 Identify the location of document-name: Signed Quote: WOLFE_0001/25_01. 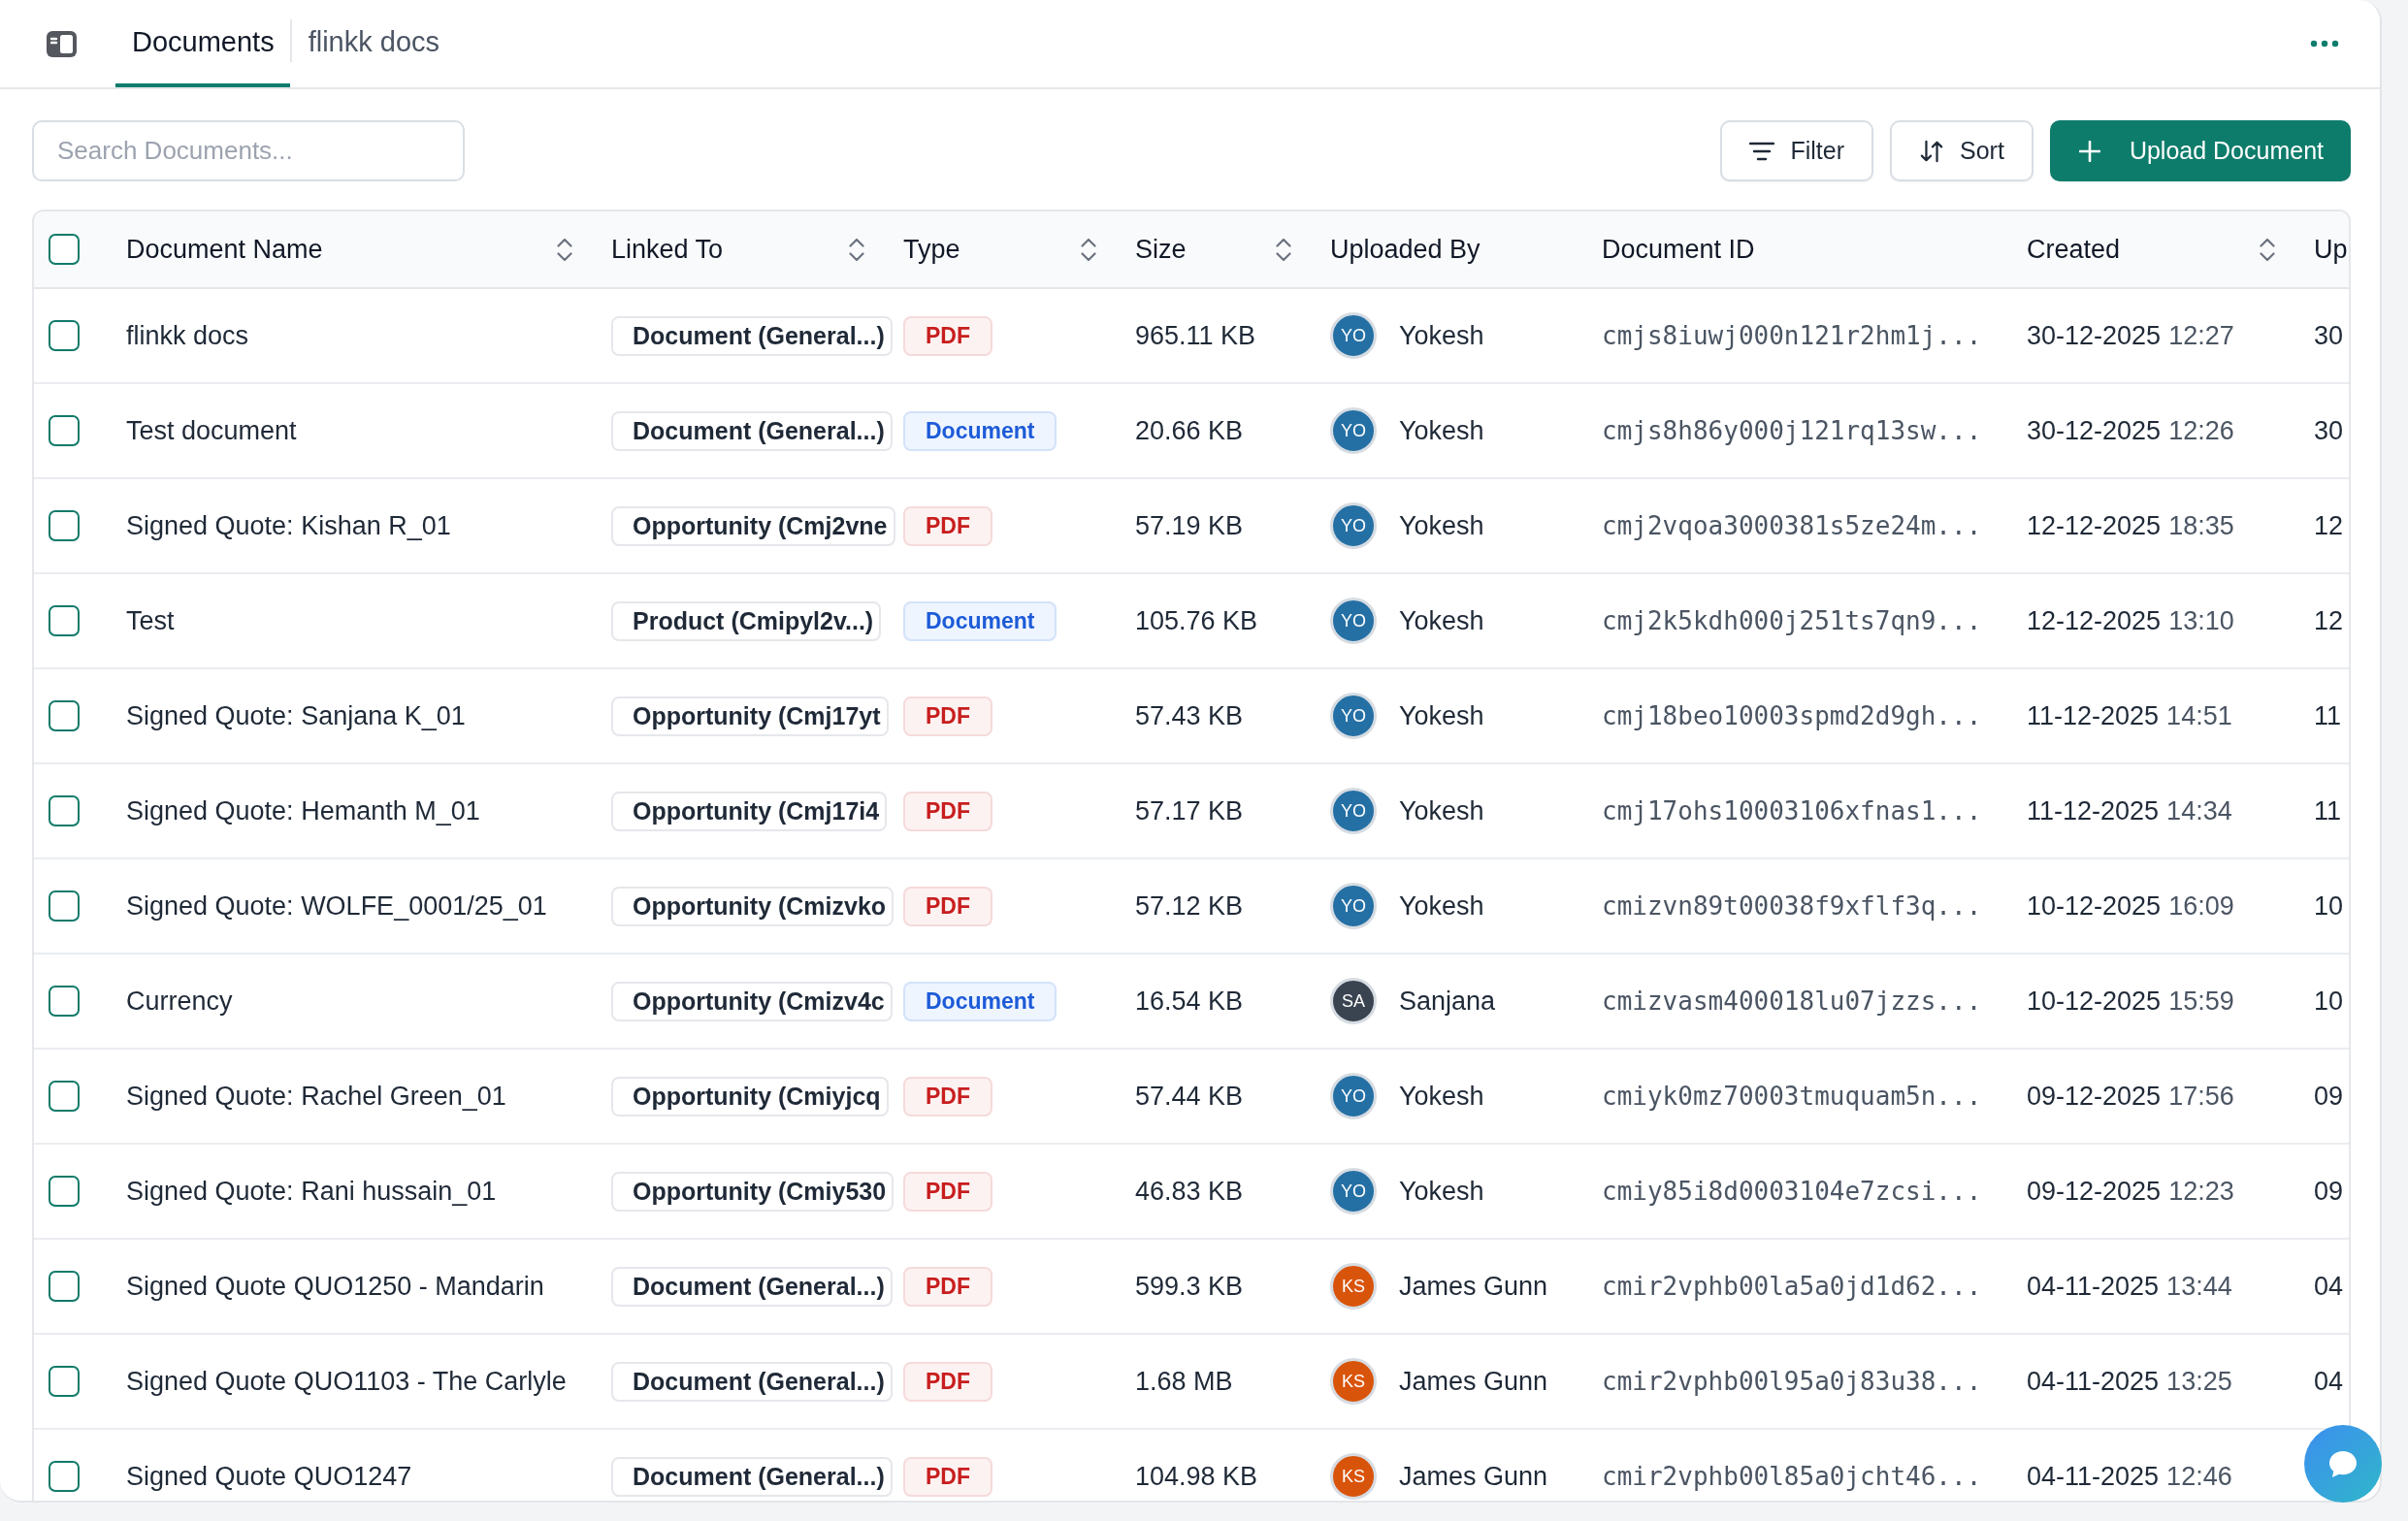
(336, 906).